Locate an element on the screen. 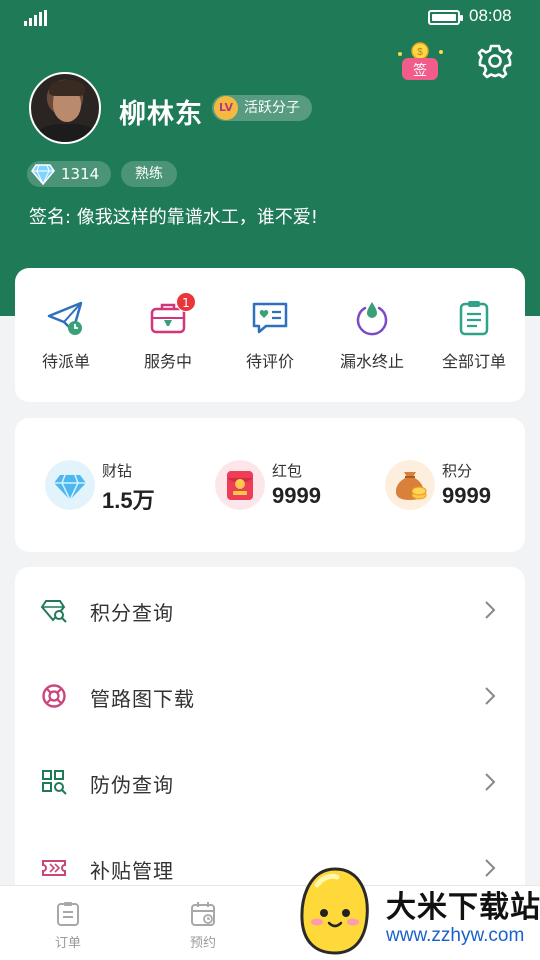 This screenshot has width=540, height=960. wallet-title: 财钻 is located at coordinates (117, 471).